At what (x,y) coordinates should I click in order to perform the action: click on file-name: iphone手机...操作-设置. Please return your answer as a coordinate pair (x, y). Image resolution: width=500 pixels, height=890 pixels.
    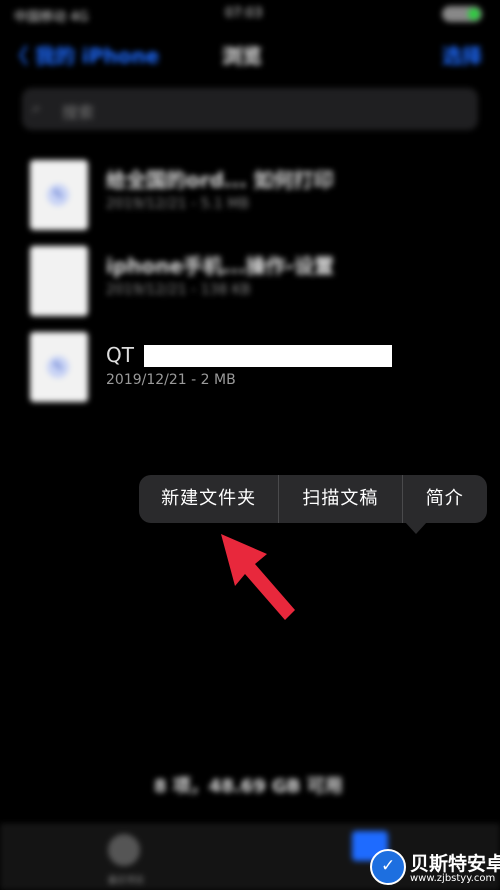
    Looking at the image, I should click on (220, 266).